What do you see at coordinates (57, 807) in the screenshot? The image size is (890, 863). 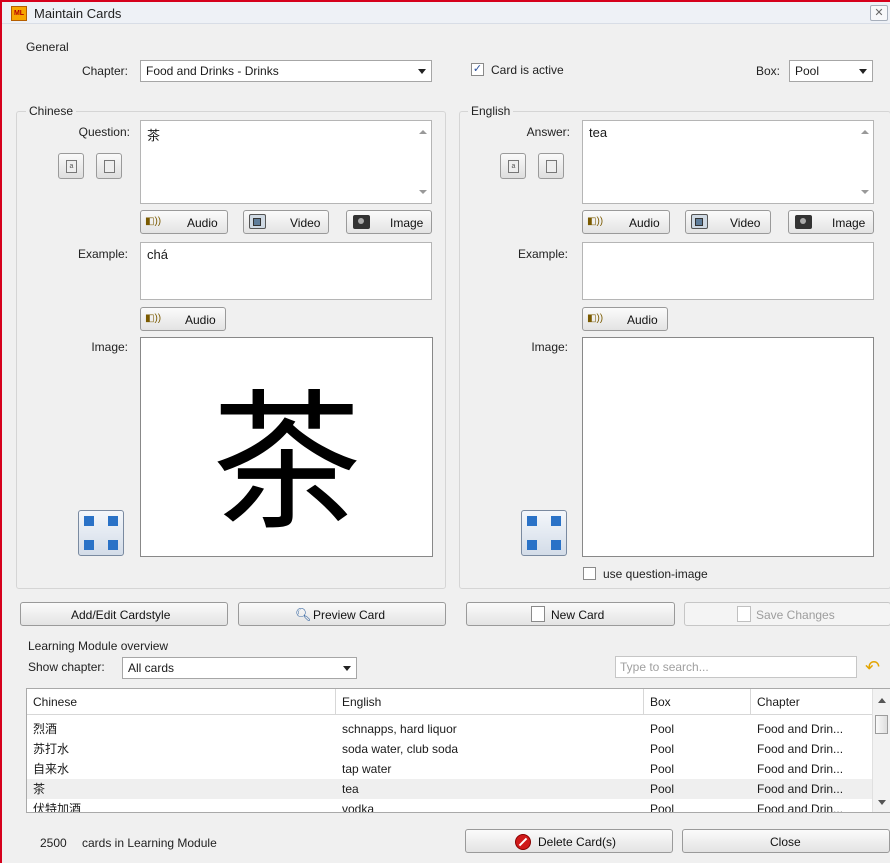 I see `cell-chinese: 伏特加酒` at bounding box center [57, 807].